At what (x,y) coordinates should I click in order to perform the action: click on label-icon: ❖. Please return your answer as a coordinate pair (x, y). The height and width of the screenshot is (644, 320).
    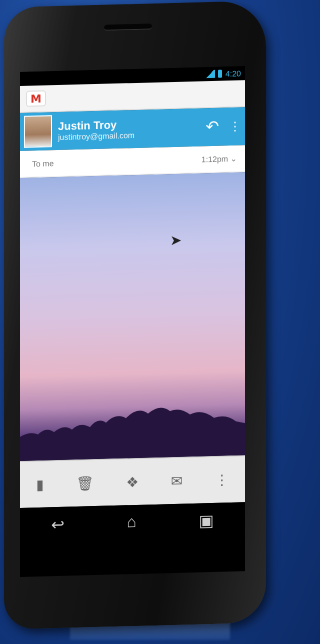
    Looking at the image, I should click on (132, 481).